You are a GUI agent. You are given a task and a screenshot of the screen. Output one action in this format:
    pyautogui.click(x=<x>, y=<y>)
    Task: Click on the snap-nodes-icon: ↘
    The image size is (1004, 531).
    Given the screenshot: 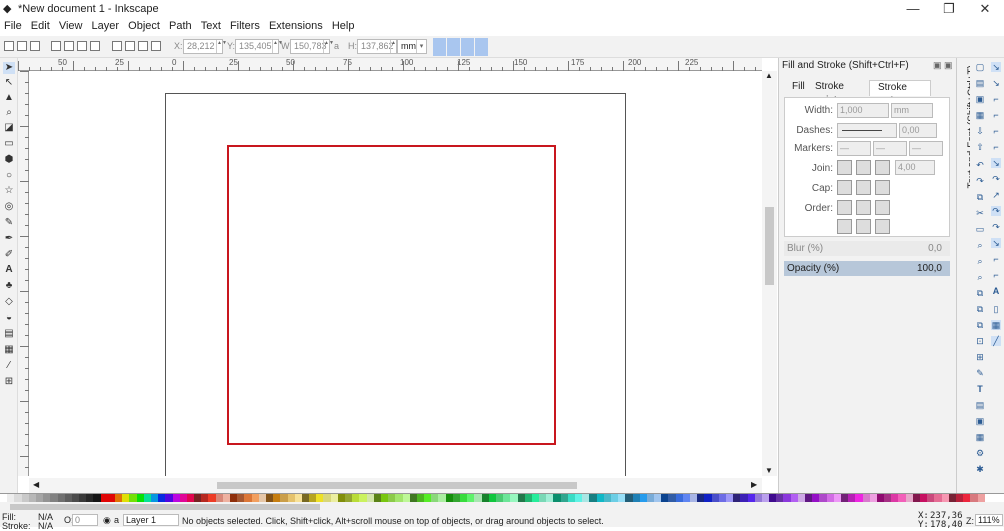 What is the action you would take?
    pyautogui.click(x=996, y=163)
    